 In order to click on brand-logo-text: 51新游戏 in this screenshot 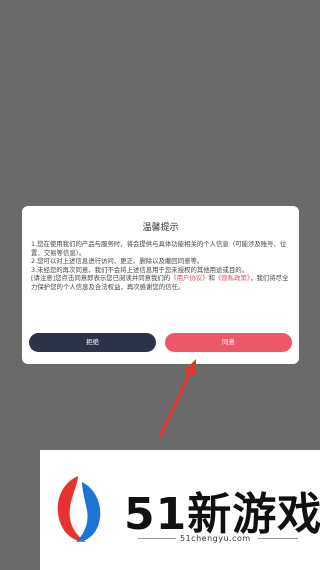, I will do `click(222, 510)`.